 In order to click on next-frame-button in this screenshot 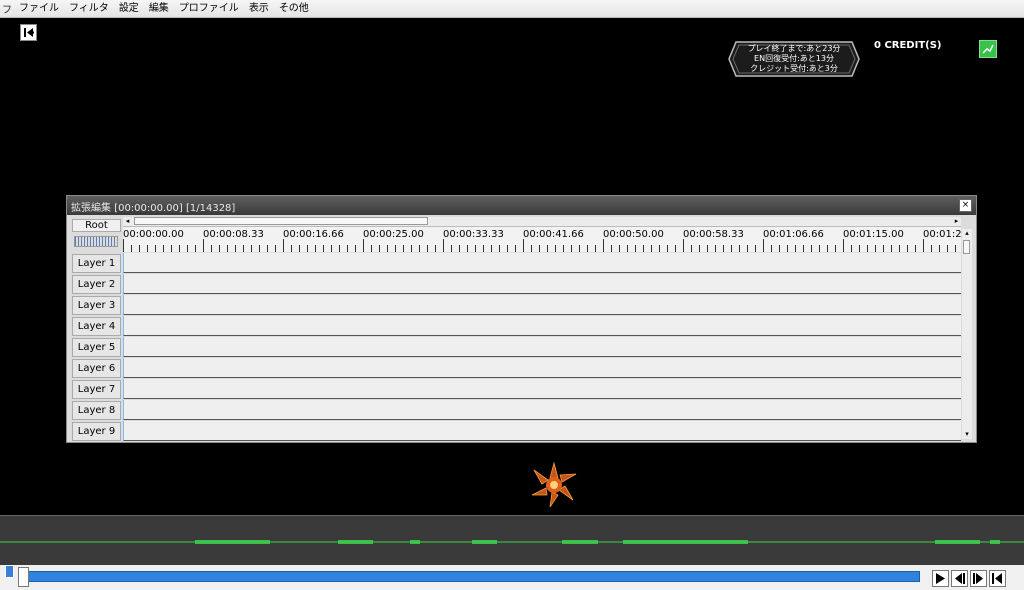, I will do `click(978, 578)`.